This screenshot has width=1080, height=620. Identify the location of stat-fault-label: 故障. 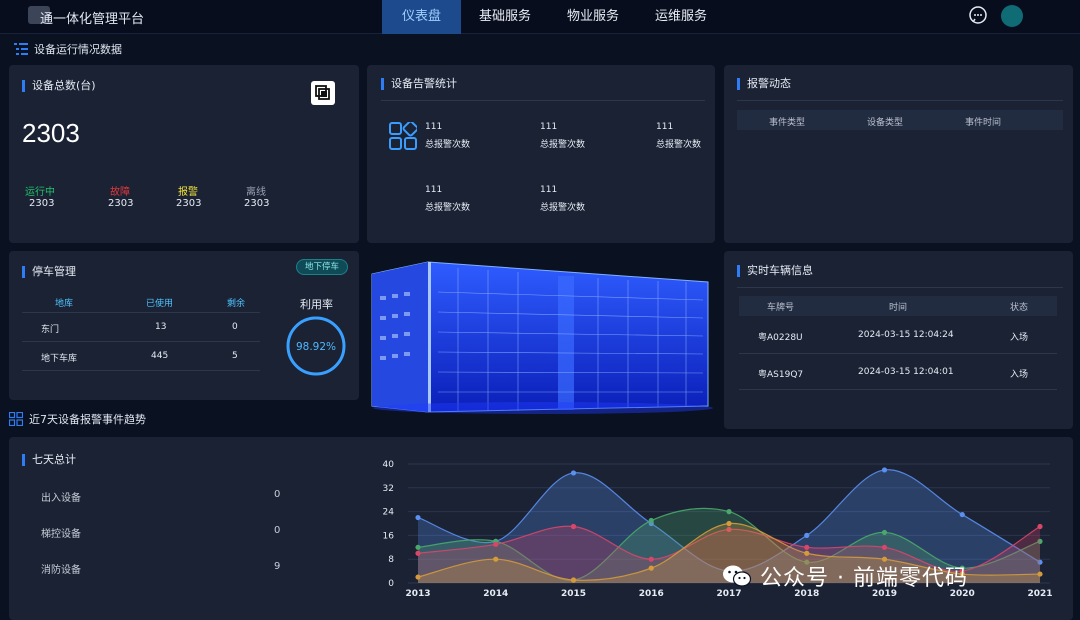
(120, 192).